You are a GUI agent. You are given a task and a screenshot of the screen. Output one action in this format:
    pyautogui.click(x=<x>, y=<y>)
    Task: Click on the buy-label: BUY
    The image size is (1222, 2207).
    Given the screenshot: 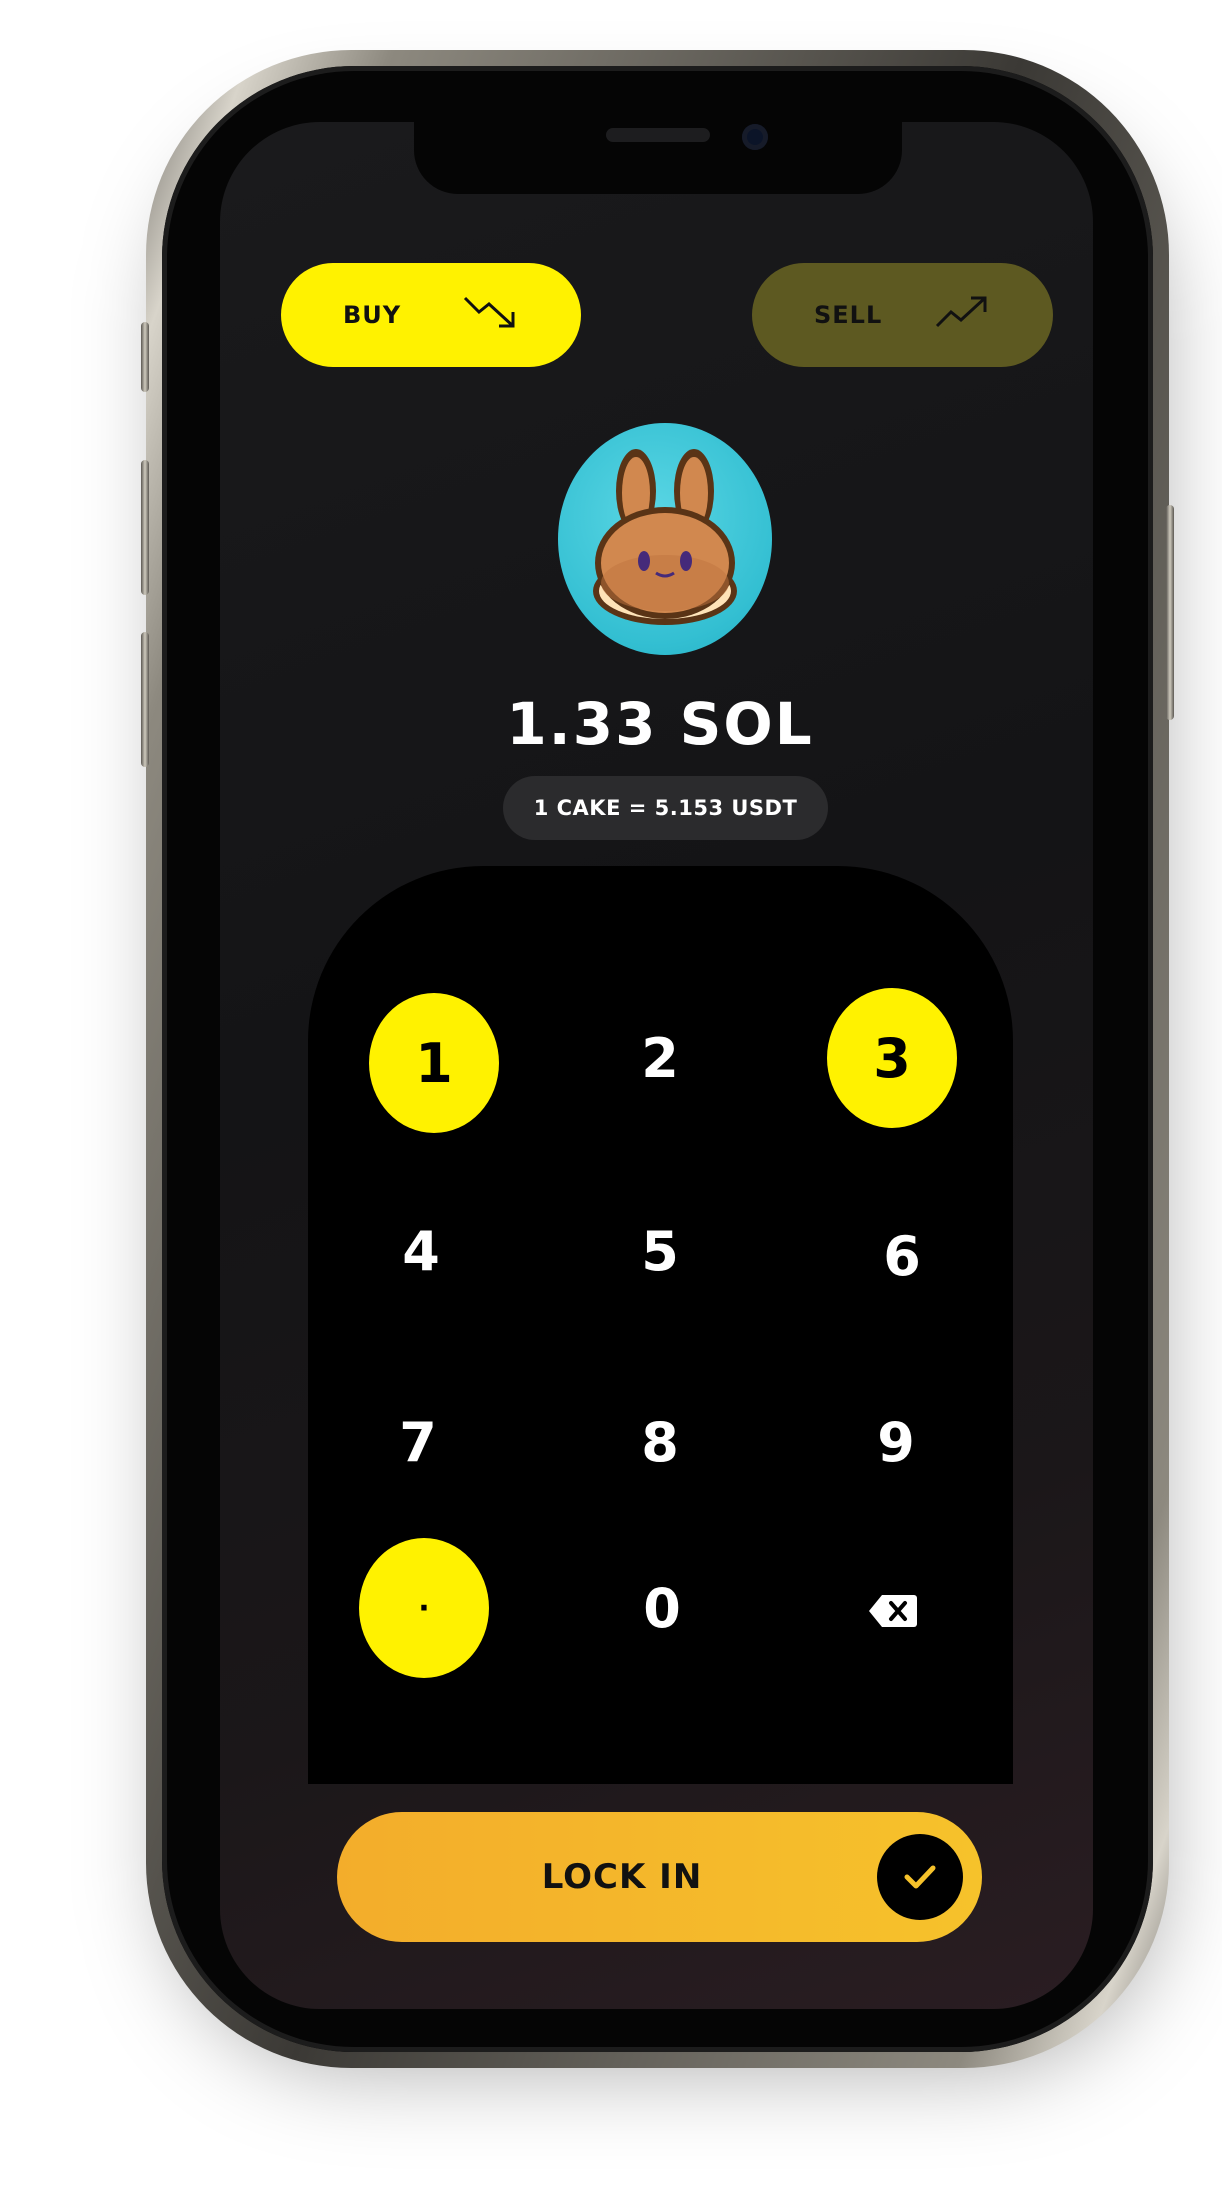 What is the action you would take?
    pyautogui.click(x=372, y=315)
    